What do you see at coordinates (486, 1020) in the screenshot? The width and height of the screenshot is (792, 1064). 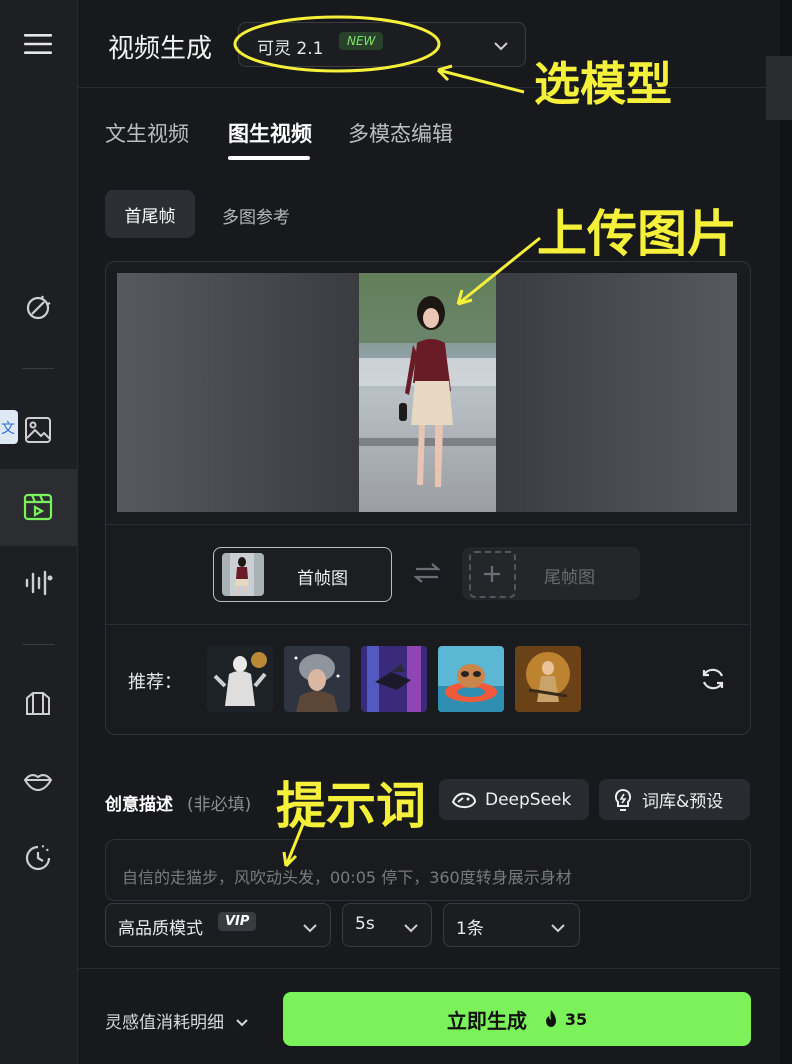 I see `generate-label: 立即生成` at bounding box center [486, 1020].